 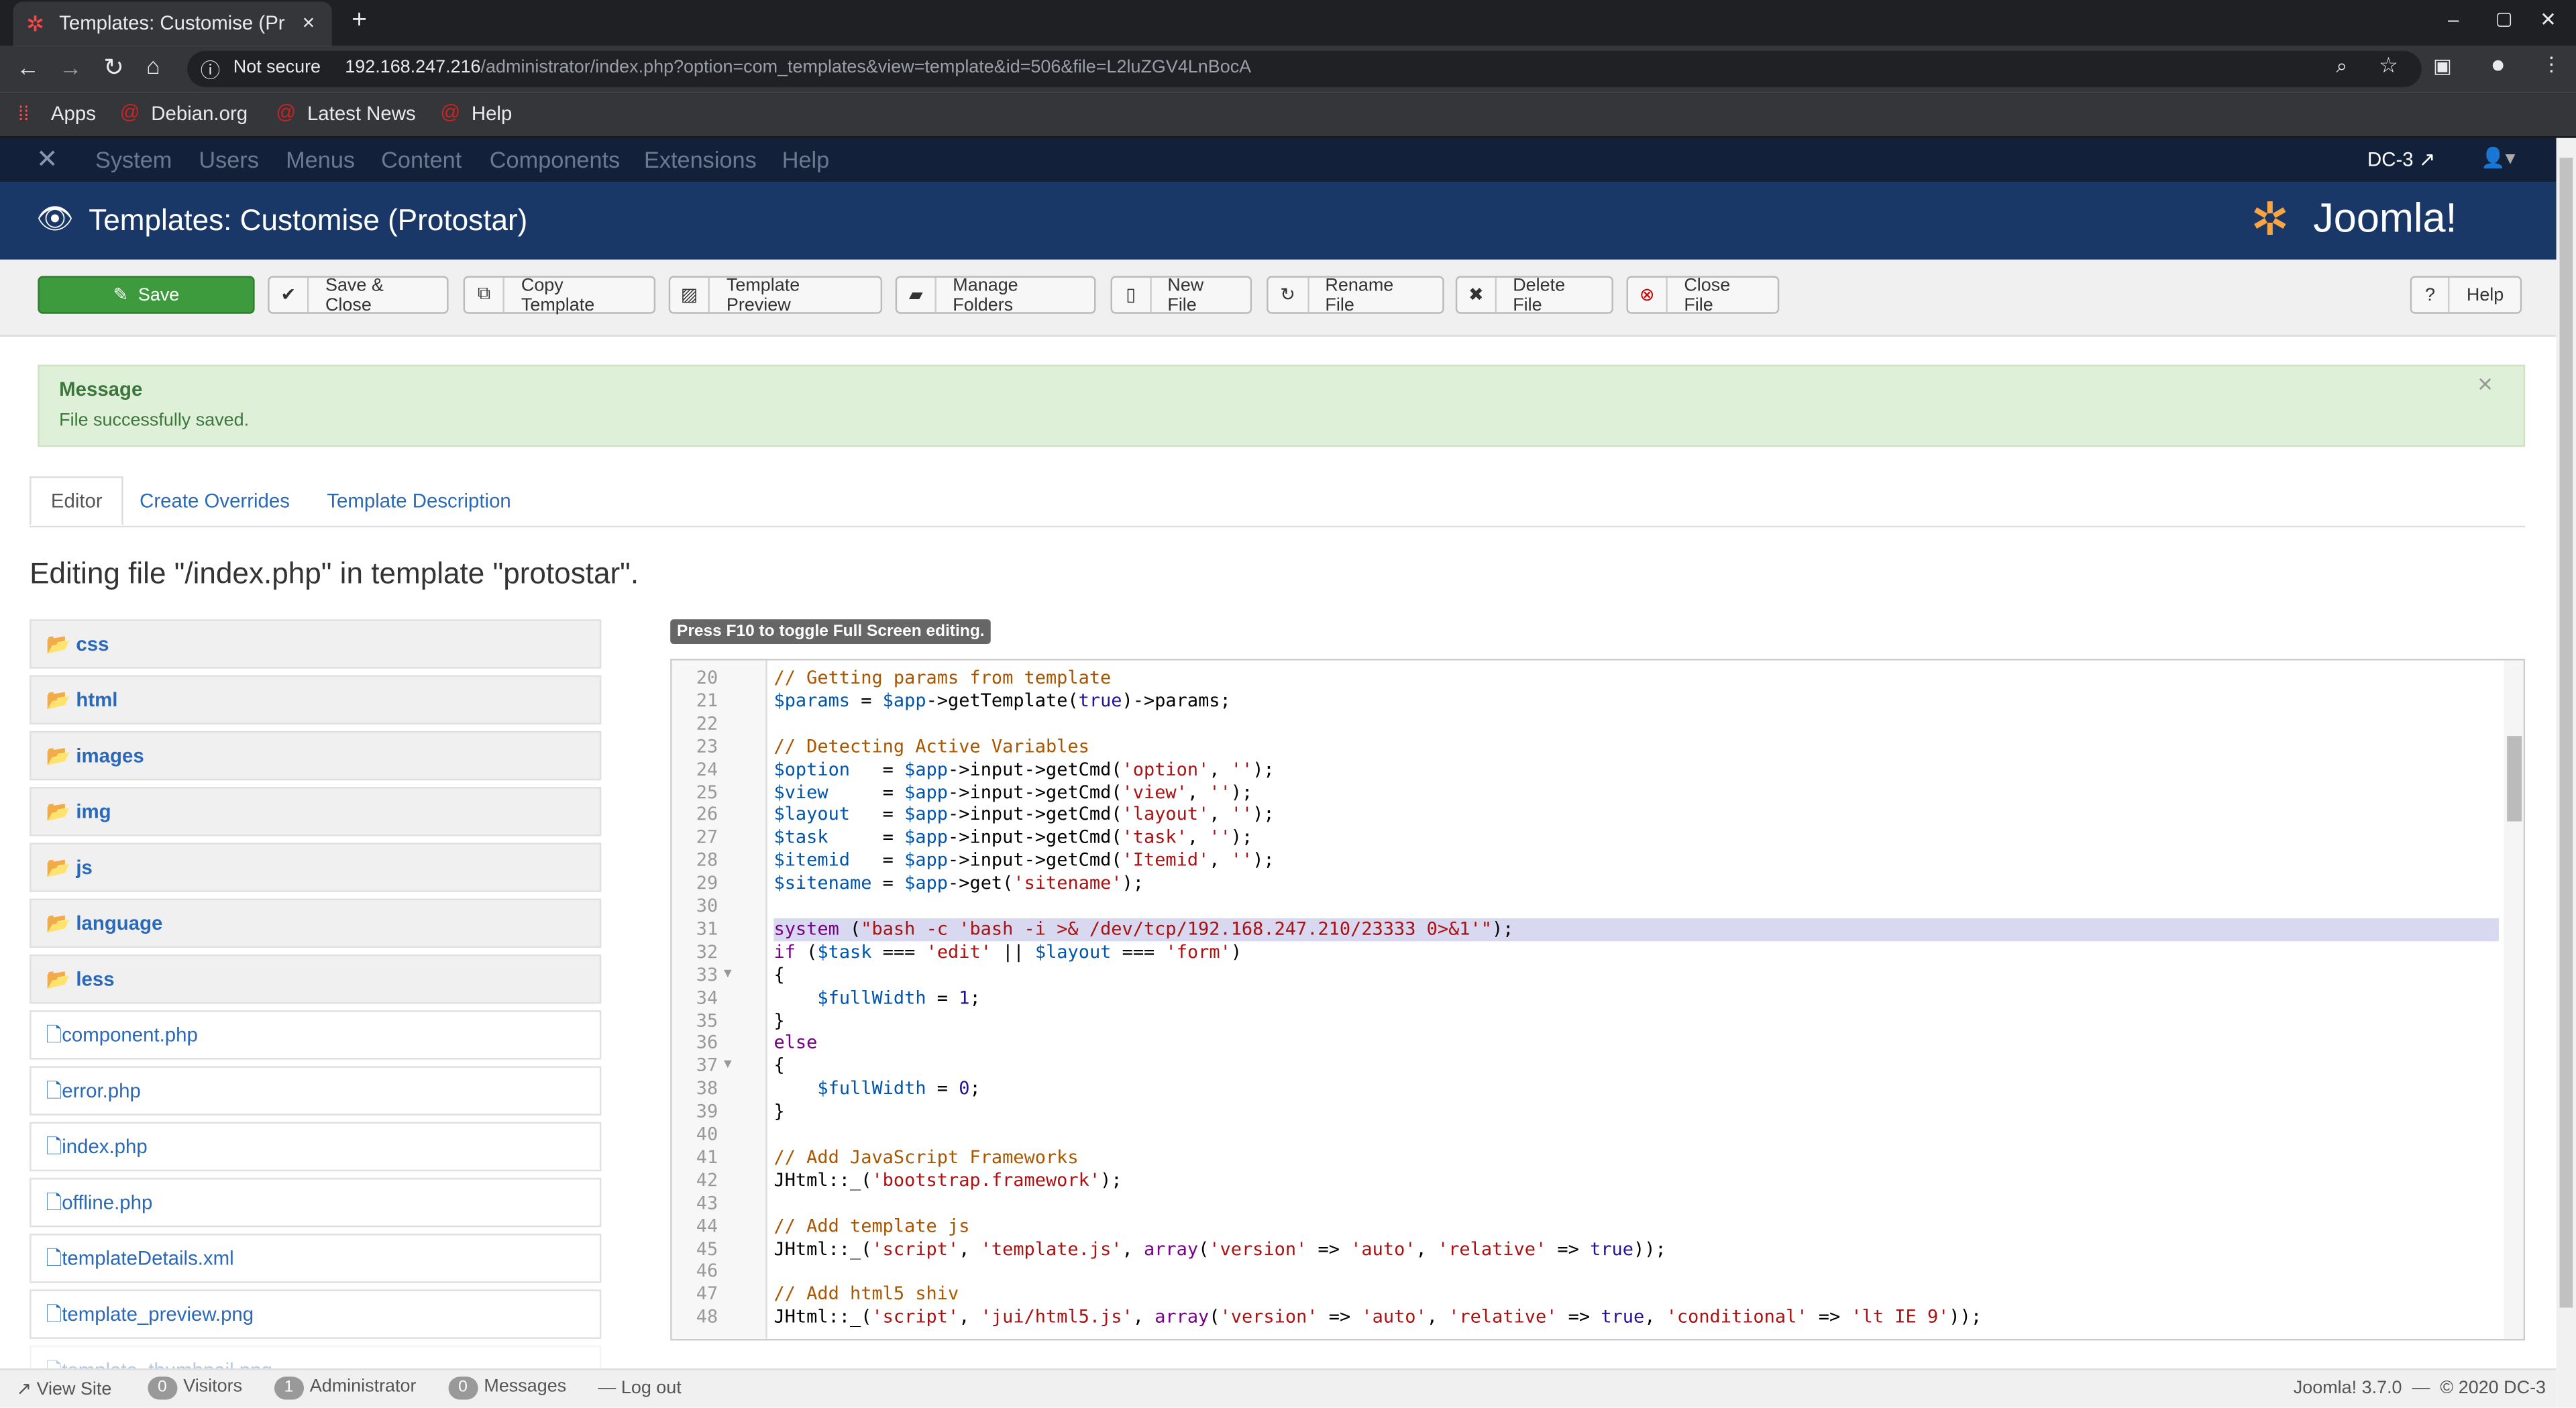 What do you see at coordinates (316, 1035) in the screenshot?
I see `file-component-php: 🗋component.php` at bounding box center [316, 1035].